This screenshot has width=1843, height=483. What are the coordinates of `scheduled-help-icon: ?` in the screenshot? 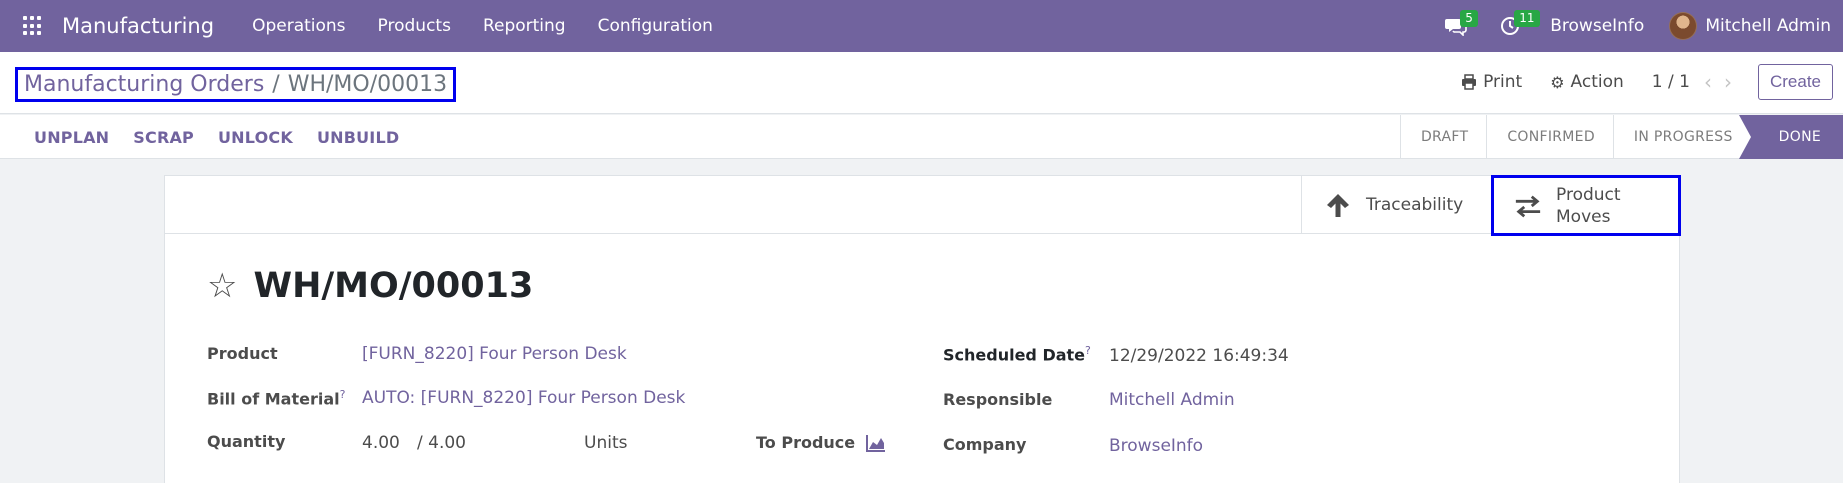 It's located at (1088, 350).